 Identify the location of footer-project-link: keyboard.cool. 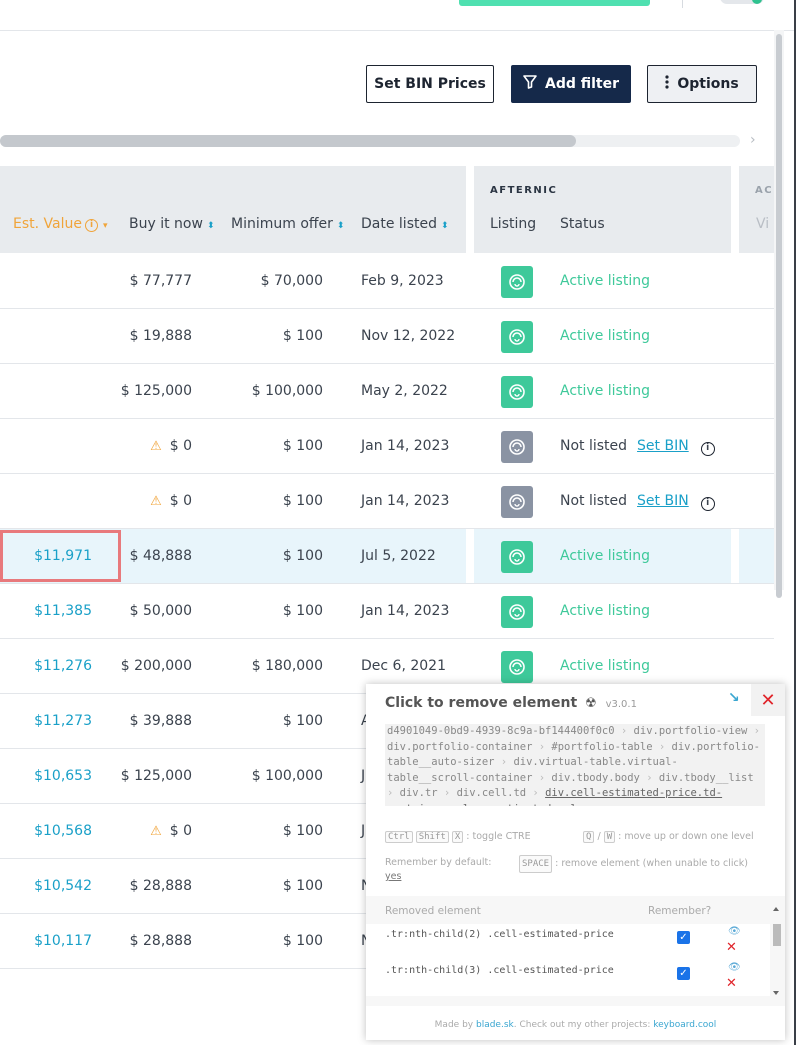
(684, 1025).